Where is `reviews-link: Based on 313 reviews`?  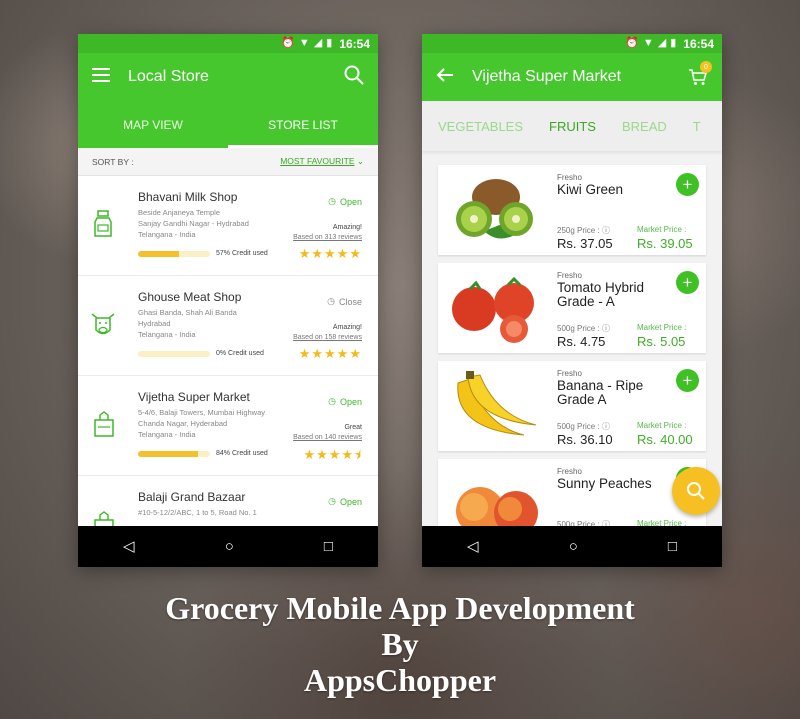 reviews-link: Based on 313 reviews is located at coordinates (327, 237).